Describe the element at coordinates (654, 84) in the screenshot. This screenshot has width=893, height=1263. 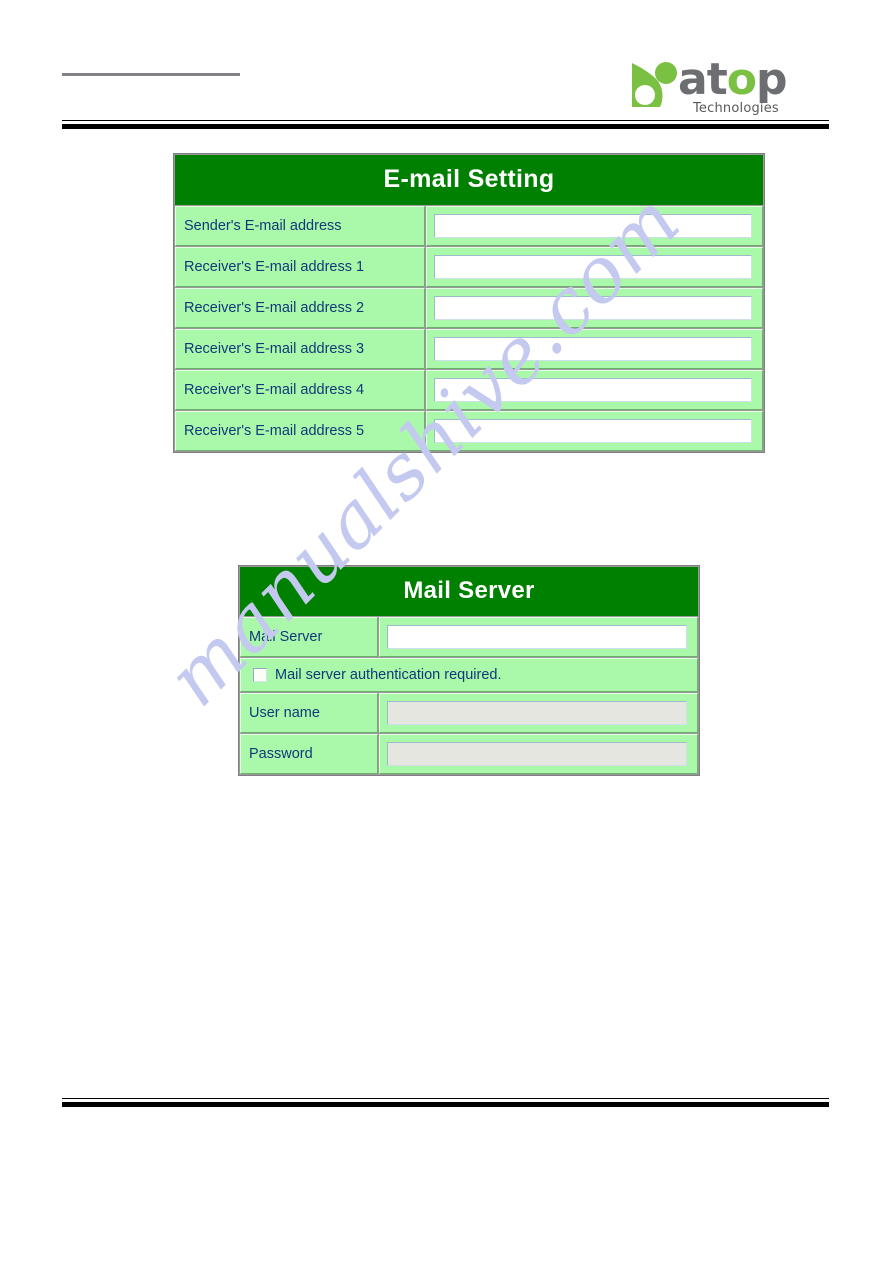
I see `atop-leaf-mark-icon` at that location.